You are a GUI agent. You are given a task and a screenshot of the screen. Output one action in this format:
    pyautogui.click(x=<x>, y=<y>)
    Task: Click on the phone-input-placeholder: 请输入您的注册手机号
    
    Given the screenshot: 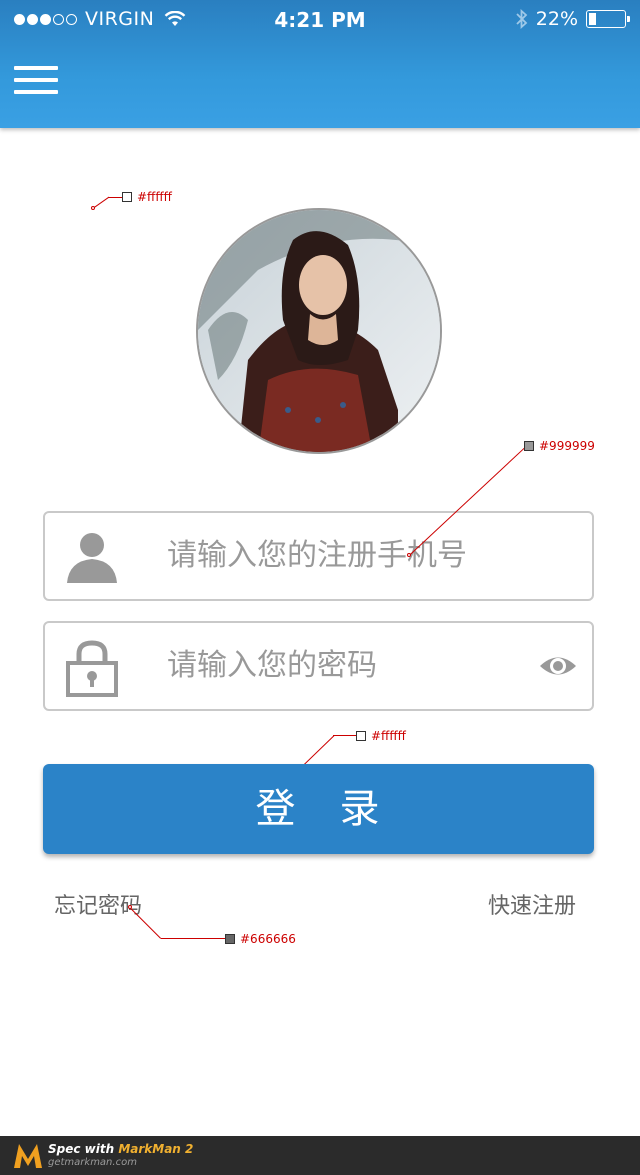 What is the action you would take?
    pyautogui.click(x=317, y=555)
    